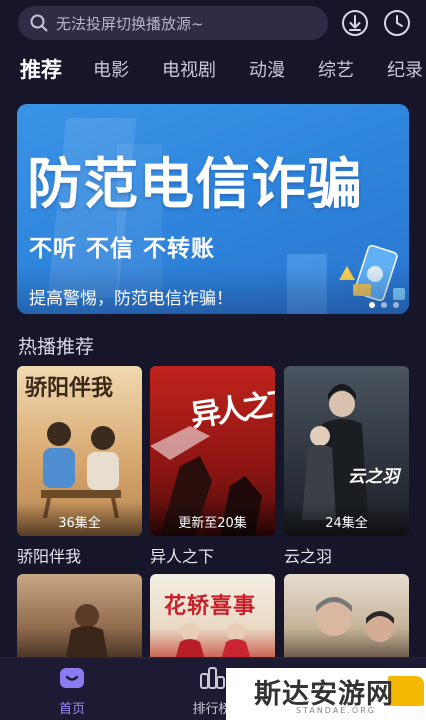  I want to click on search-bar: 无法投屏切换播放源~, so click(173, 23).